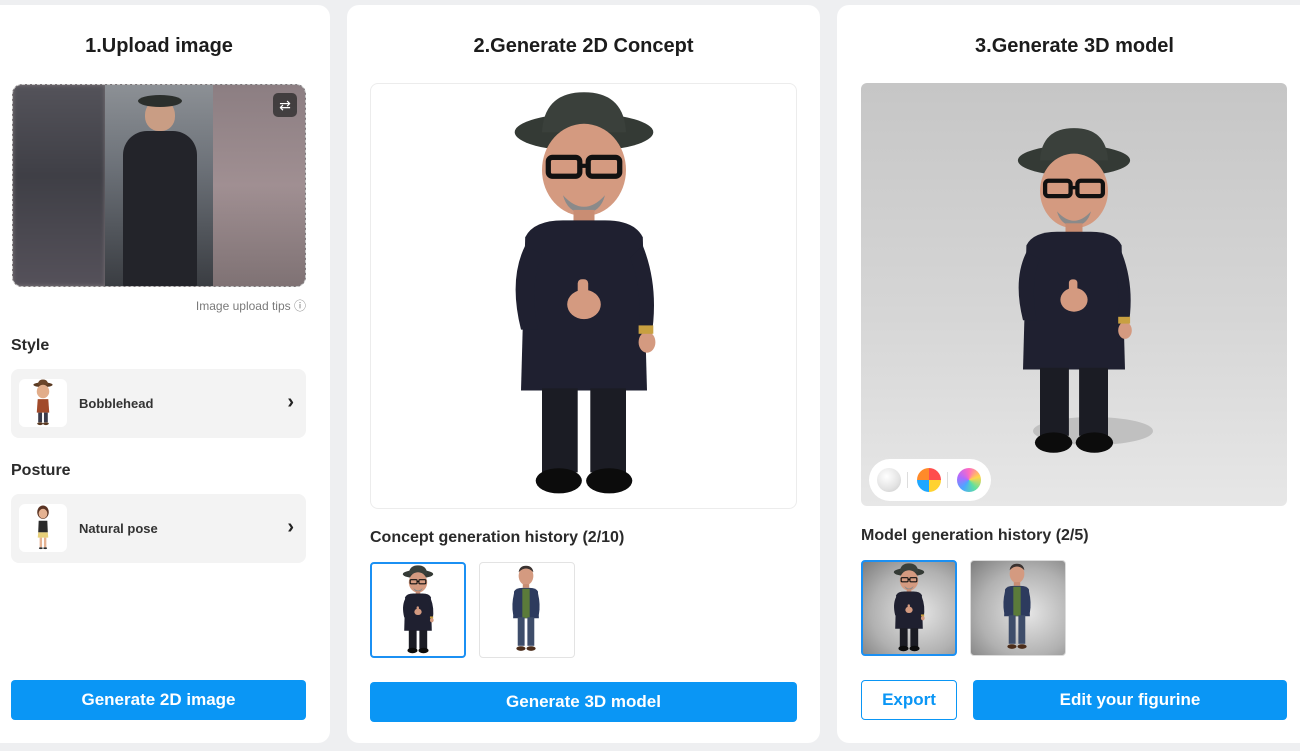  What do you see at coordinates (285, 105) in the screenshot?
I see `swap-icon: ⇄` at bounding box center [285, 105].